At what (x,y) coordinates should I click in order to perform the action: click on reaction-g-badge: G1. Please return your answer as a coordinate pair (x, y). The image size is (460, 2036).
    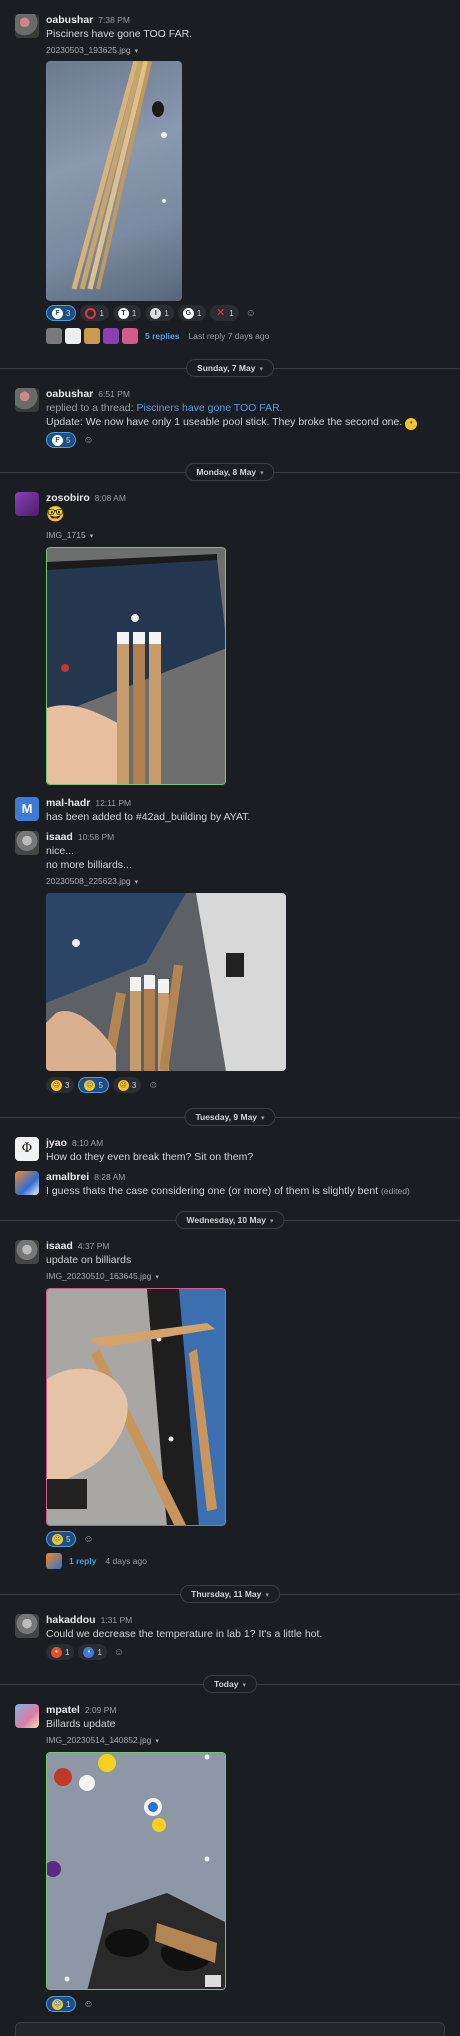
    Looking at the image, I should click on (192, 313).